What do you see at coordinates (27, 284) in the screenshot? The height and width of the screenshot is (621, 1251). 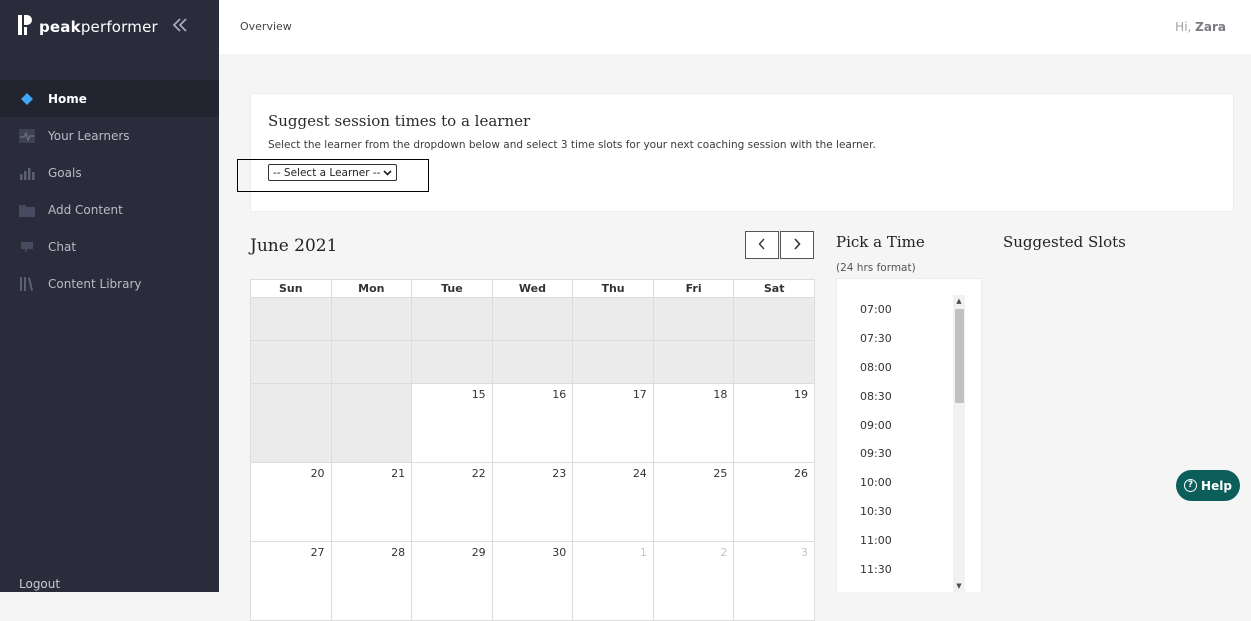 I see `library-icon` at bounding box center [27, 284].